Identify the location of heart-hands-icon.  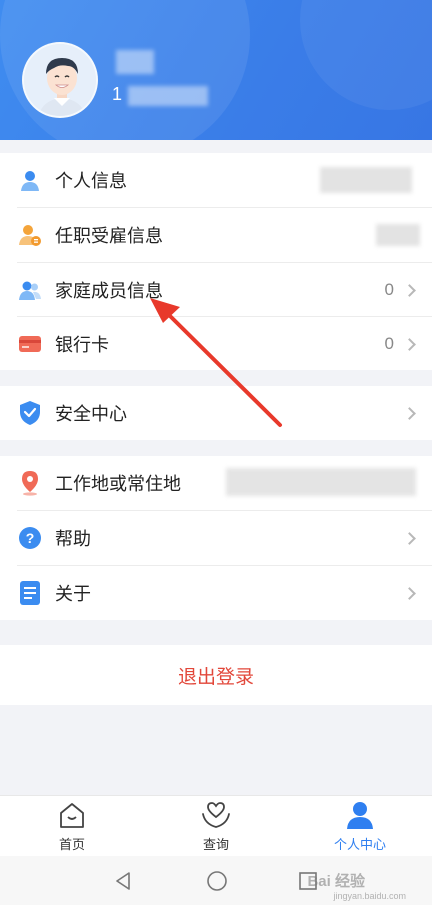
(216, 815).